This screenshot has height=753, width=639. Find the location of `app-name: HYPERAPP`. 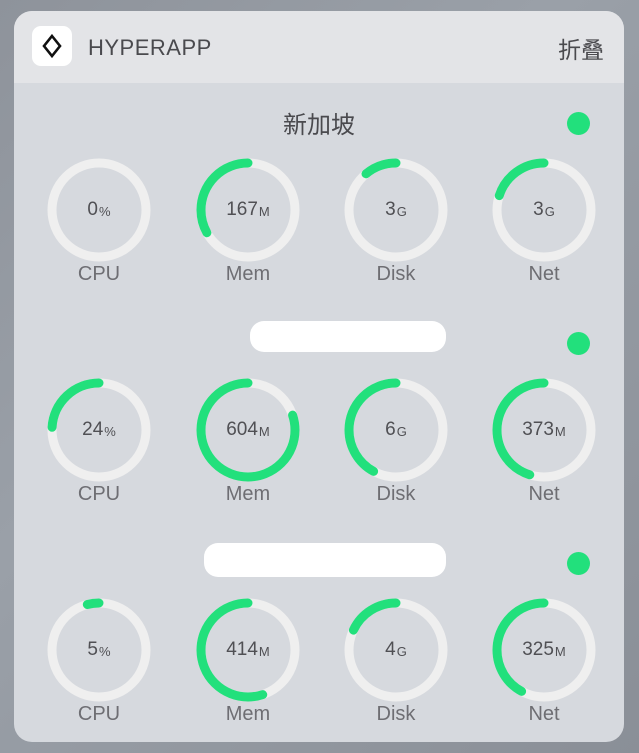

app-name: HYPERAPP is located at coordinates (150, 47).